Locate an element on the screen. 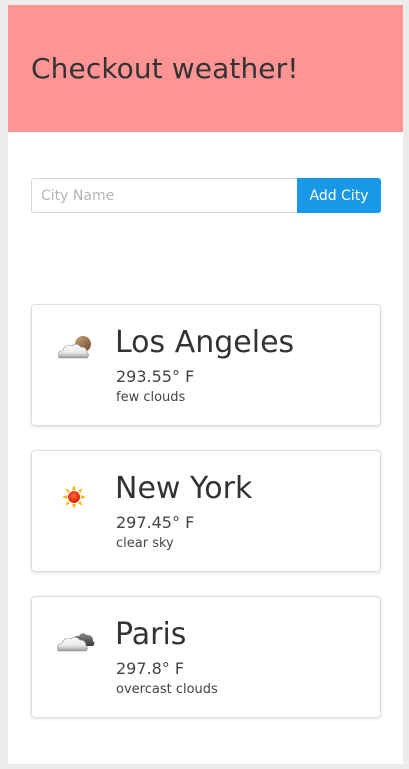  add-city-form: Add City is located at coordinates (206, 195).